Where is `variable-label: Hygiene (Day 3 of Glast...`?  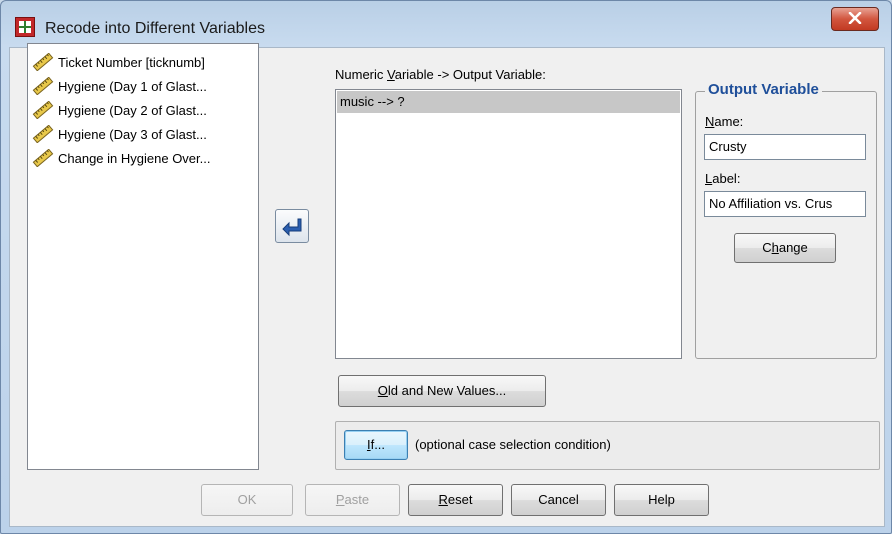
variable-label: Hygiene (Day 3 of Glast... is located at coordinates (132, 134).